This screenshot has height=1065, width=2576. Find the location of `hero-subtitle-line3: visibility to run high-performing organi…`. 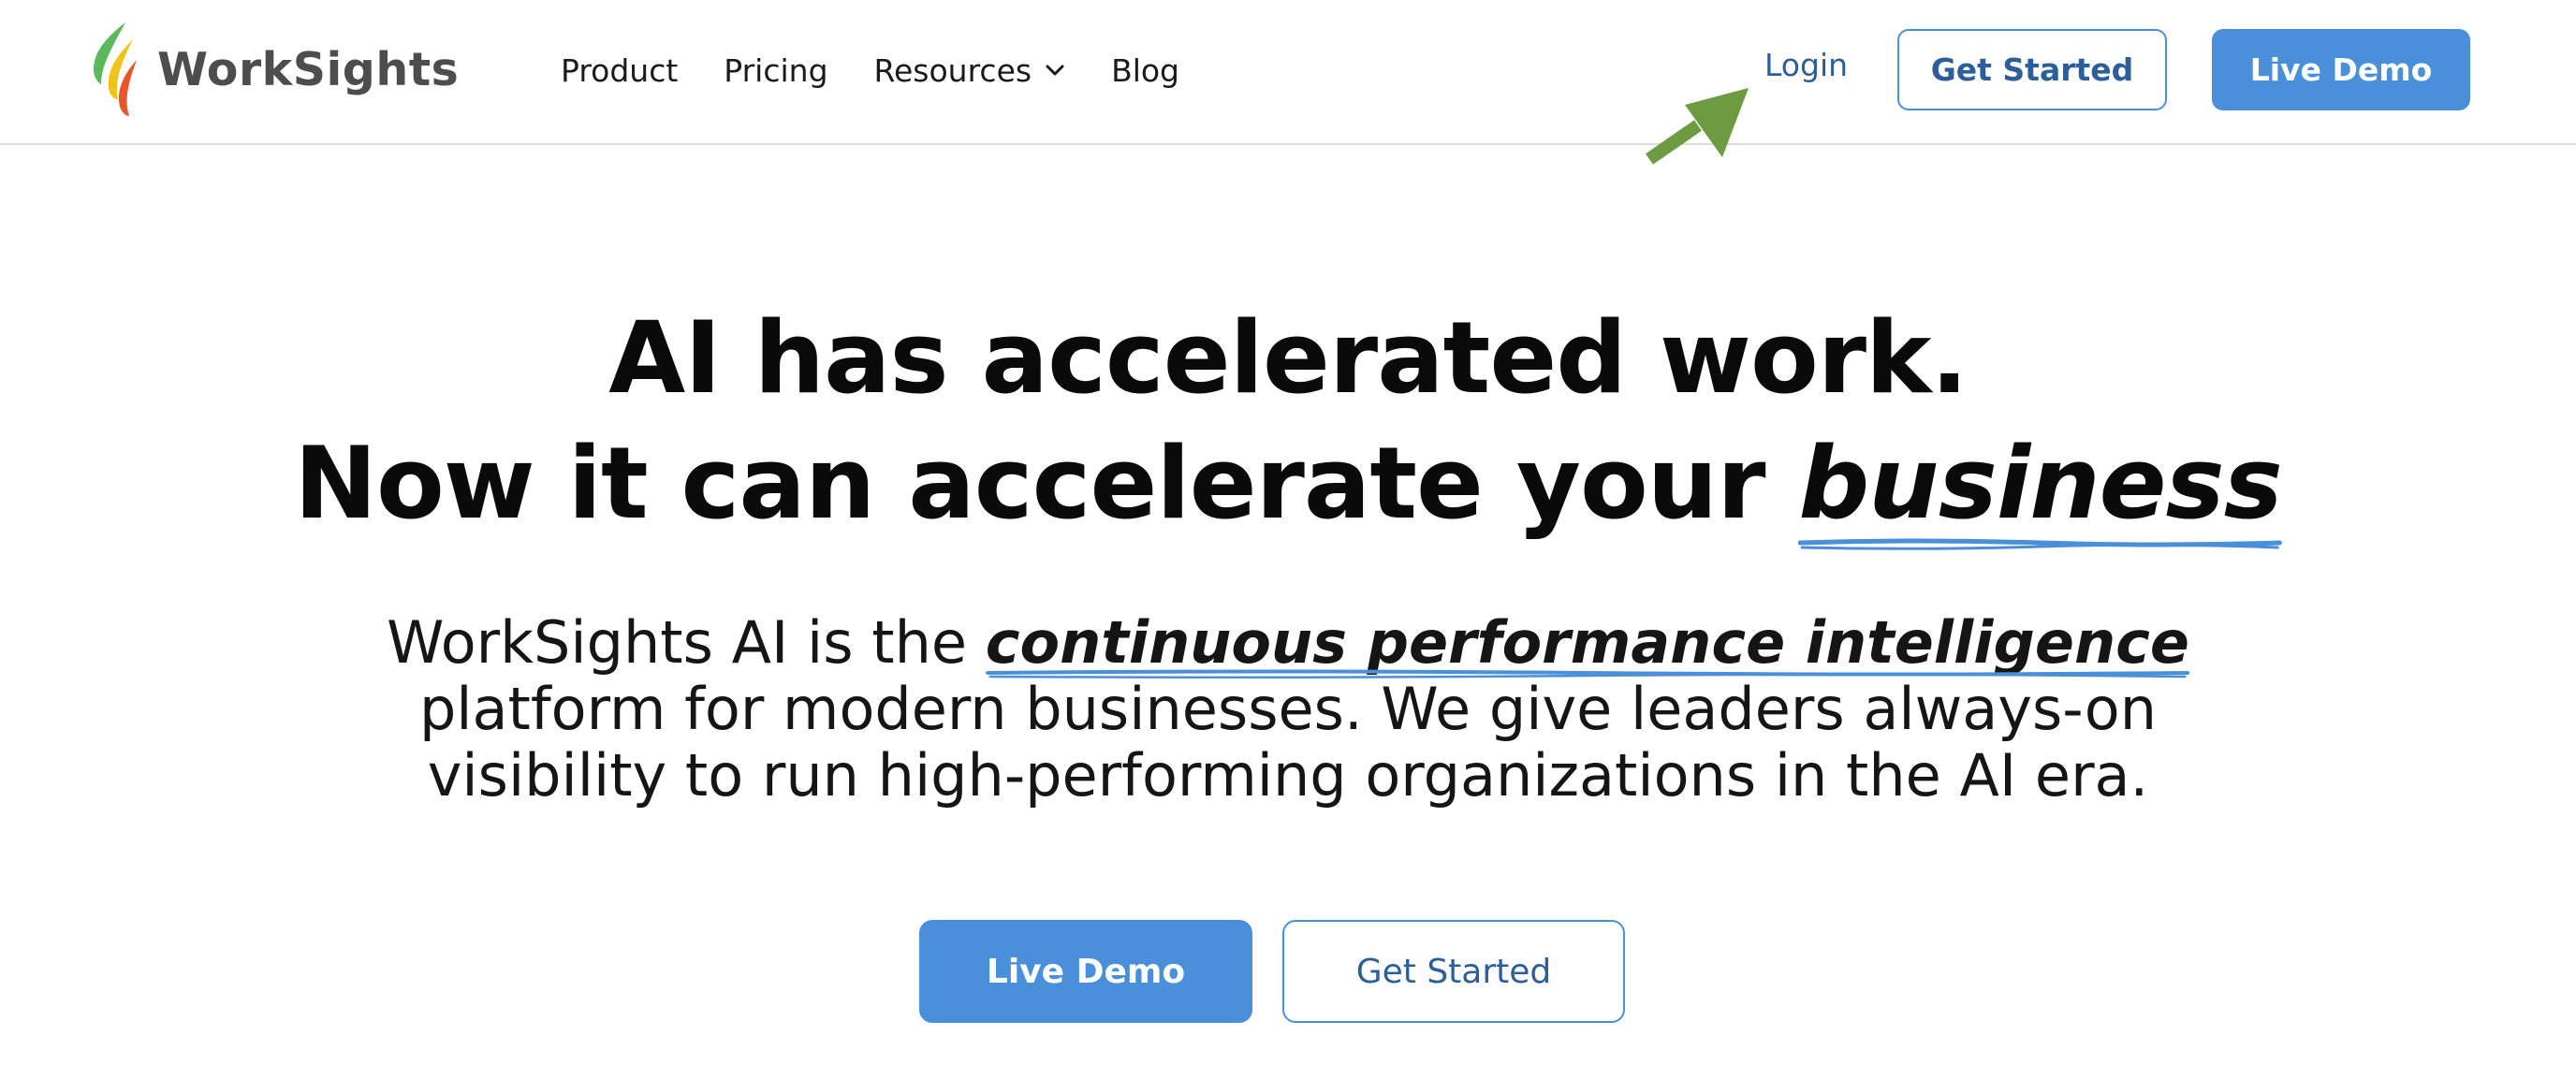

hero-subtitle-line3: visibility to run high-performing organi… is located at coordinates (1288, 775).